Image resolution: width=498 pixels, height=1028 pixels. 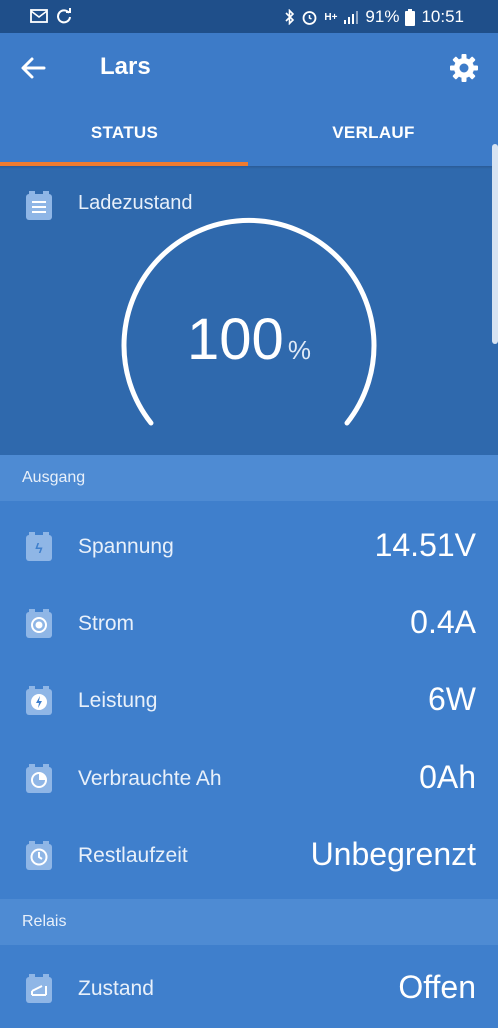 What do you see at coordinates (54, 477) in the screenshot?
I see `section-title-output: Ausgang` at bounding box center [54, 477].